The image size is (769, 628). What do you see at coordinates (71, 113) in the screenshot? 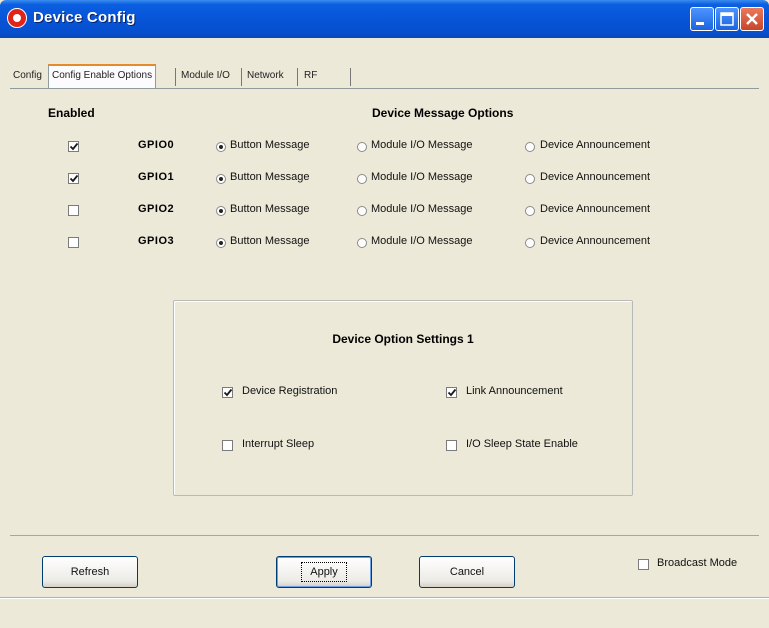
I see `enabled-header: Enabled` at bounding box center [71, 113].